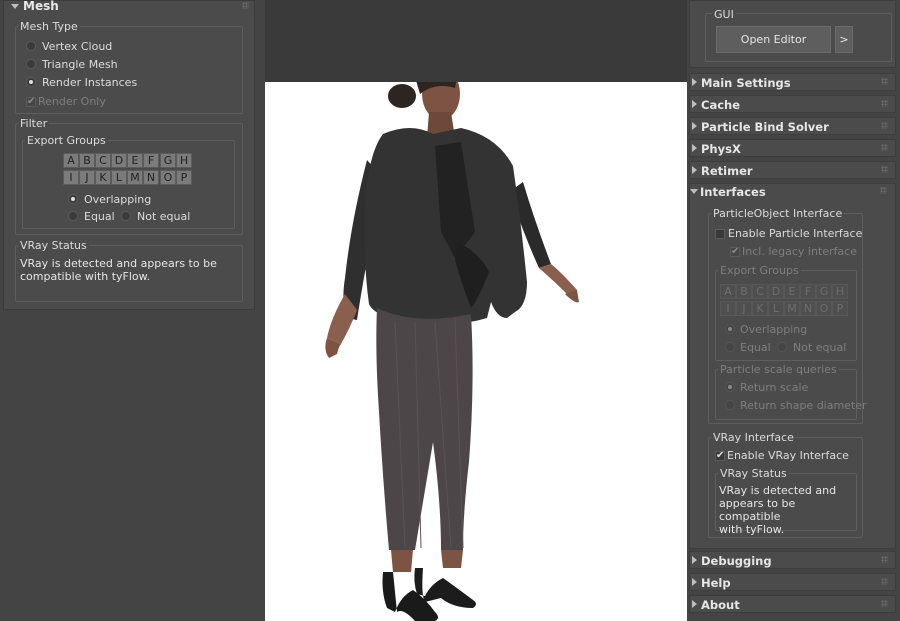 This screenshot has width=900, height=621. I want to click on pi-group-button-d: D, so click(776, 291).